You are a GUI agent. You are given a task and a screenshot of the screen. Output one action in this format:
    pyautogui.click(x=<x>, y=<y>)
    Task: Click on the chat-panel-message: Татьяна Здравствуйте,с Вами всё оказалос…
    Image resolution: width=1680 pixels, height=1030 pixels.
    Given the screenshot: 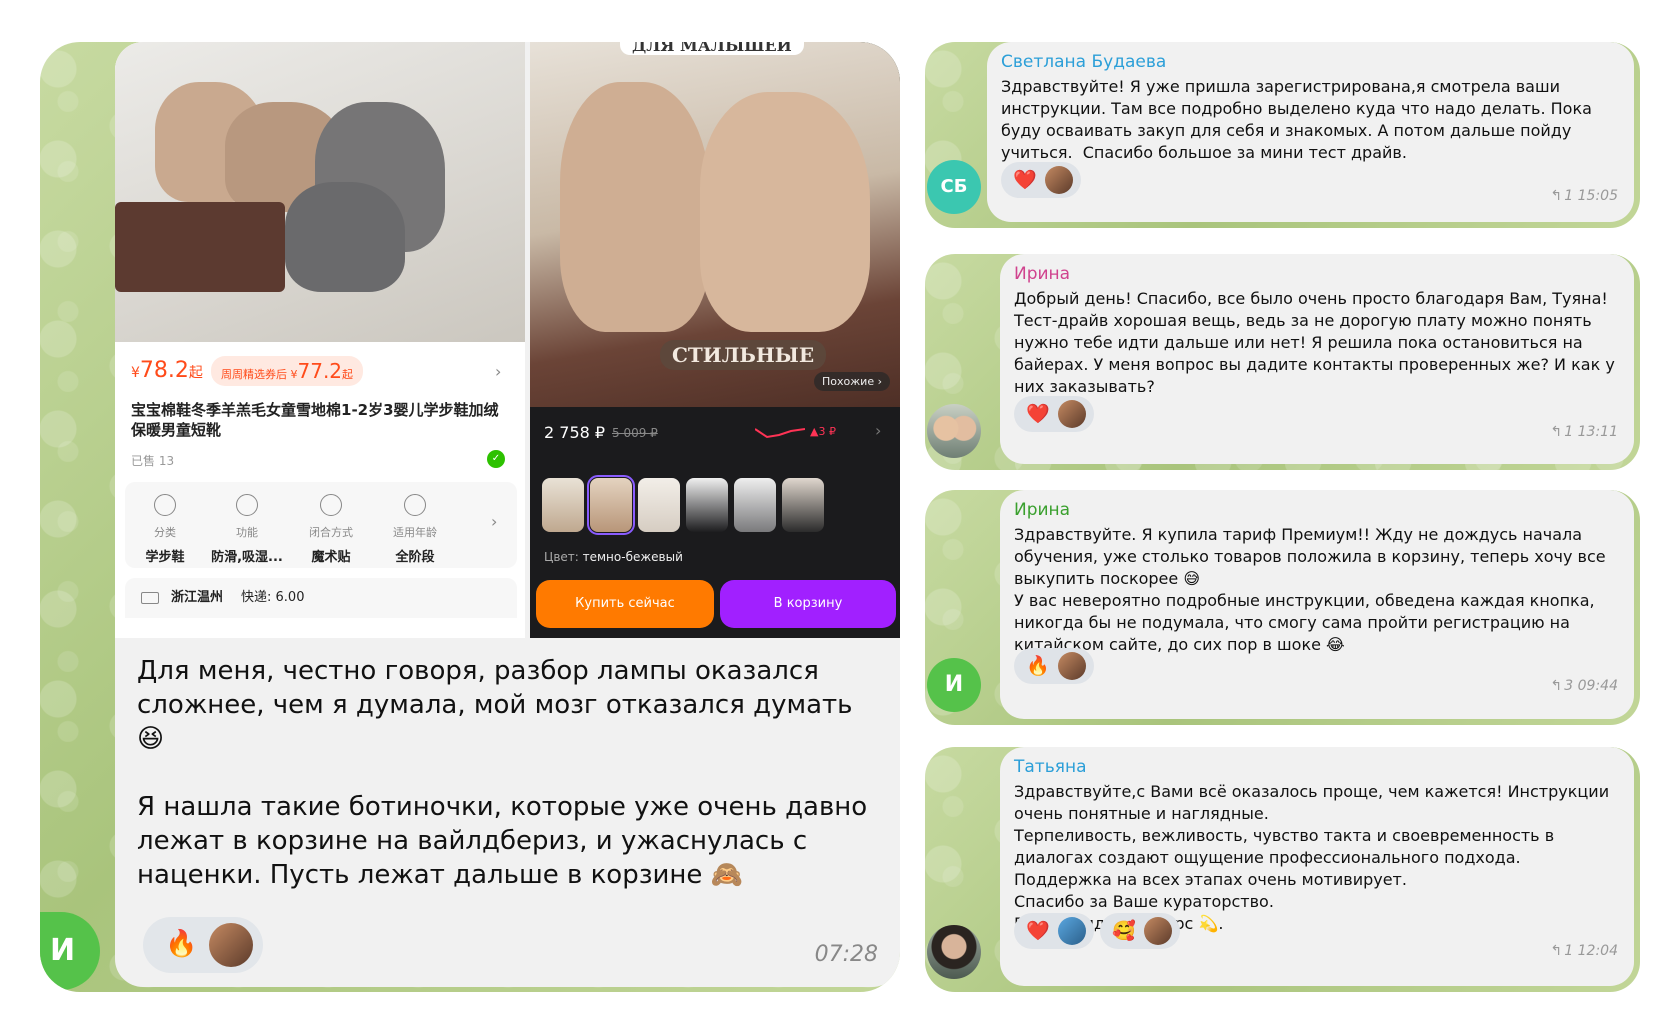 What is the action you would take?
    pyautogui.click(x=1282, y=869)
    